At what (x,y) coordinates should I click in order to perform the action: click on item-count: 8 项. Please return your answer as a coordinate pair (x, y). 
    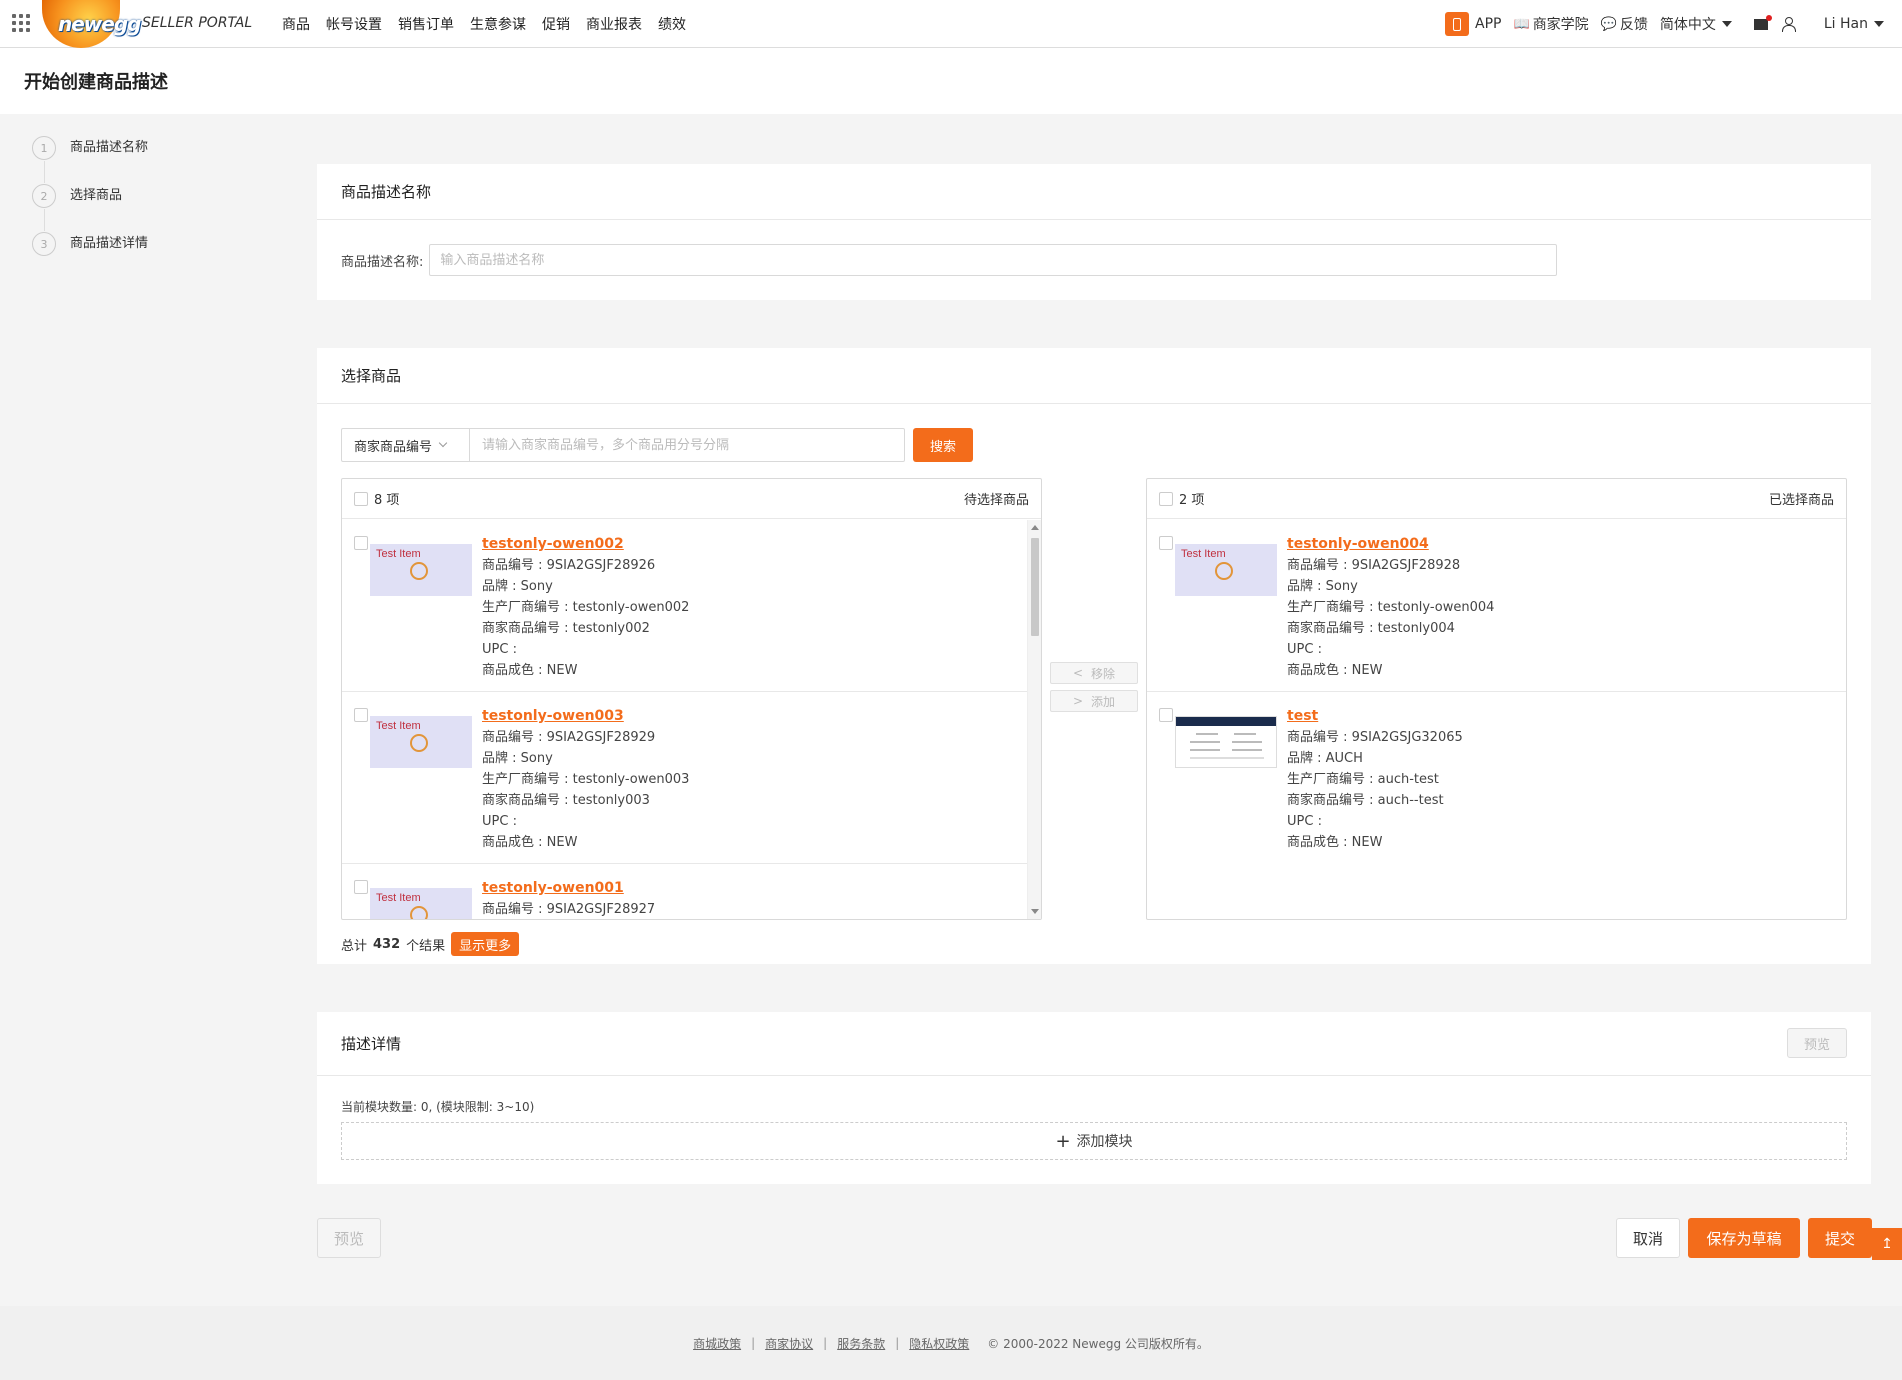
    Looking at the image, I should click on (387, 500).